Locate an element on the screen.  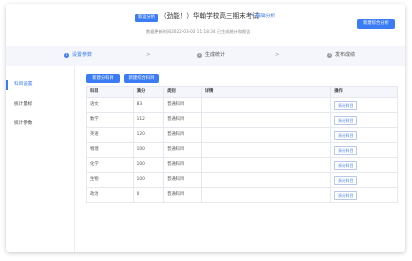
table-header-row: 科目 满分 类别 详情 操作 is located at coordinates (242, 92).